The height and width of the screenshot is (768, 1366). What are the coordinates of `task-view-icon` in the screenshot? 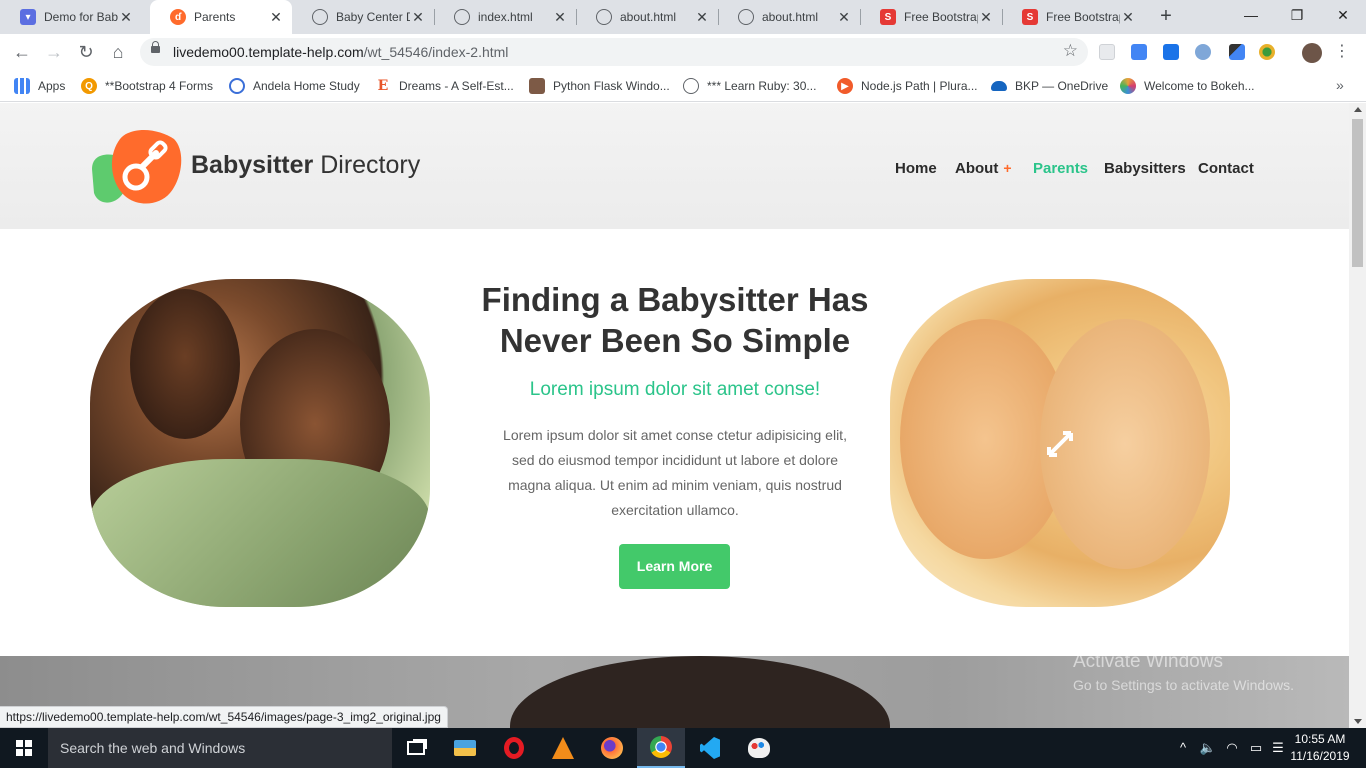 It's located at (416, 748).